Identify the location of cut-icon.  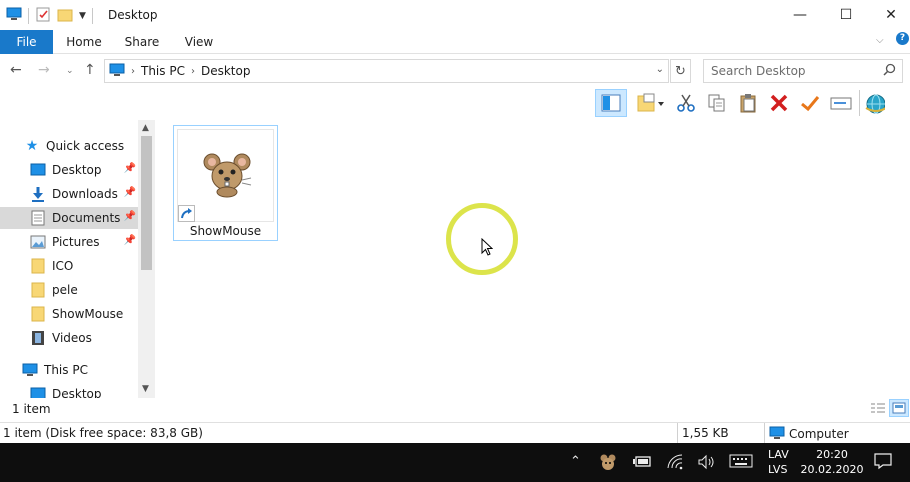
(686, 103).